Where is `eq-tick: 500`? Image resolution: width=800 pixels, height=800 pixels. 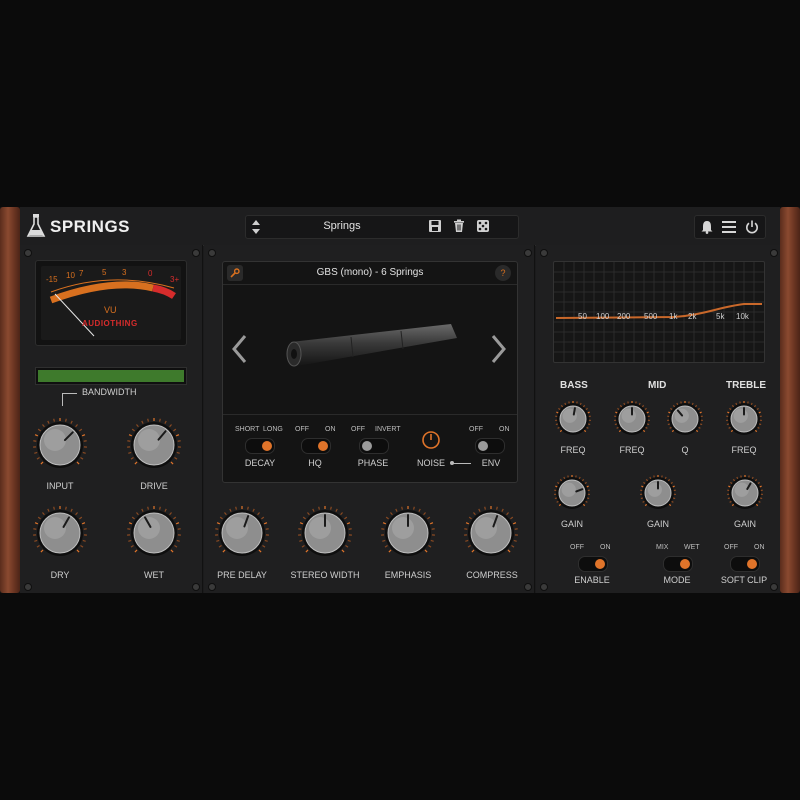 eq-tick: 500 is located at coordinates (651, 316).